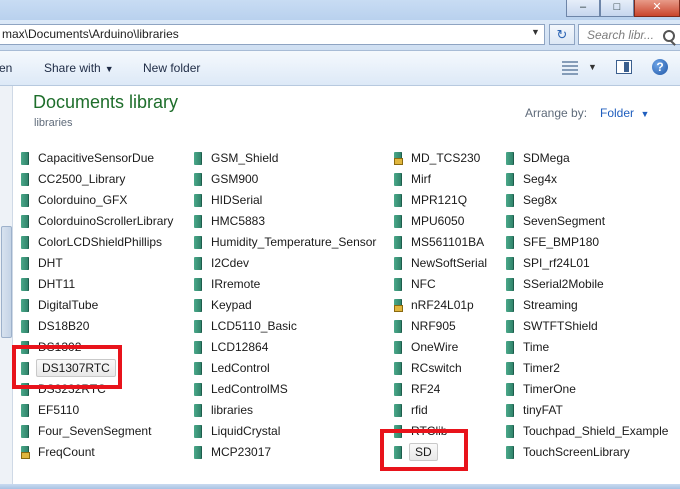 Image resolution: width=680 pixels, height=489 pixels. What do you see at coordinates (624, 113) in the screenshot?
I see `arrange-by-dropdown: Folder ▼` at bounding box center [624, 113].